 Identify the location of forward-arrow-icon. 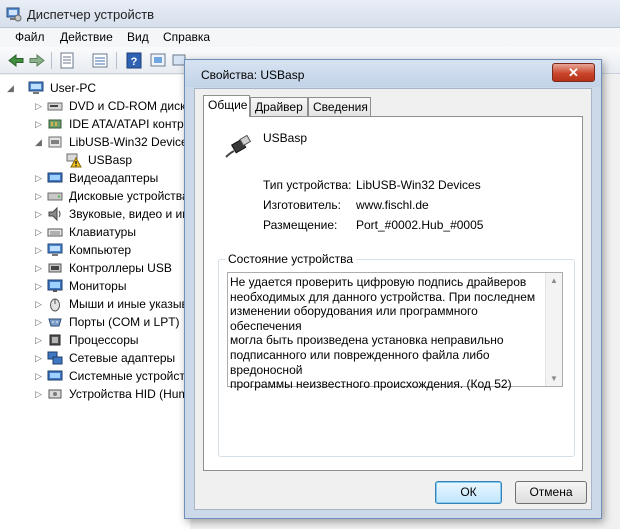
(37, 60).